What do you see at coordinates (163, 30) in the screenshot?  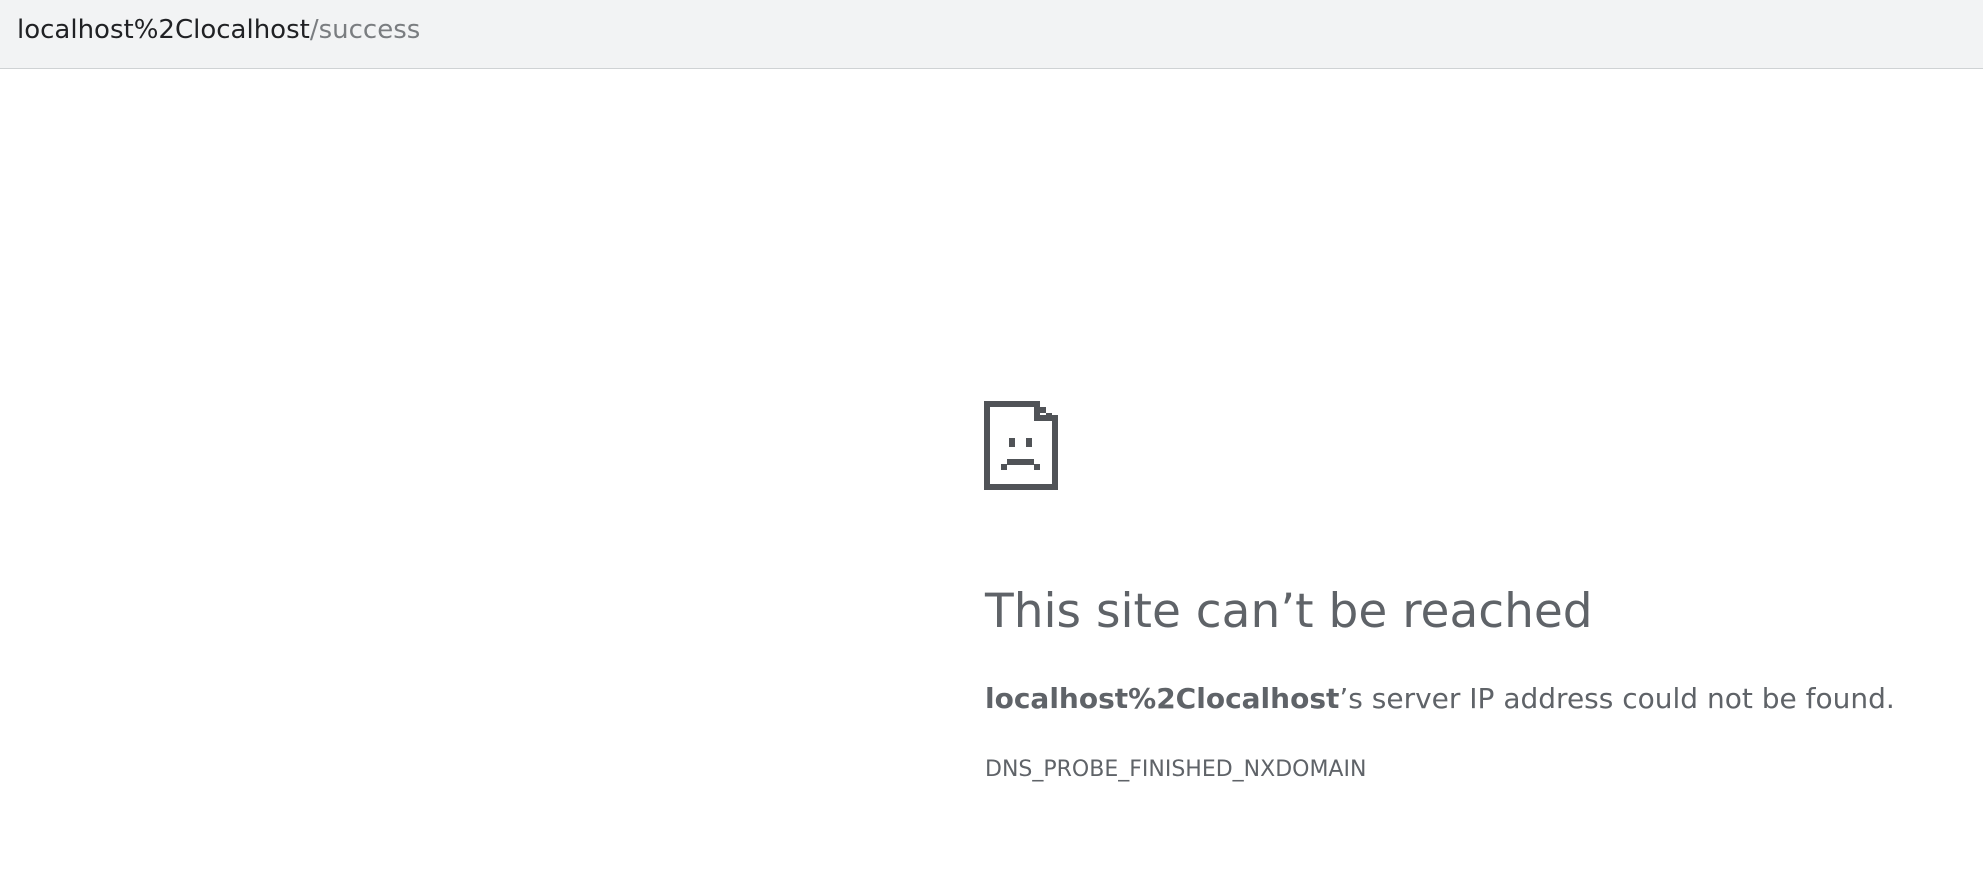 I see `url-host: localhost%2Clocalhost` at bounding box center [163, 30].